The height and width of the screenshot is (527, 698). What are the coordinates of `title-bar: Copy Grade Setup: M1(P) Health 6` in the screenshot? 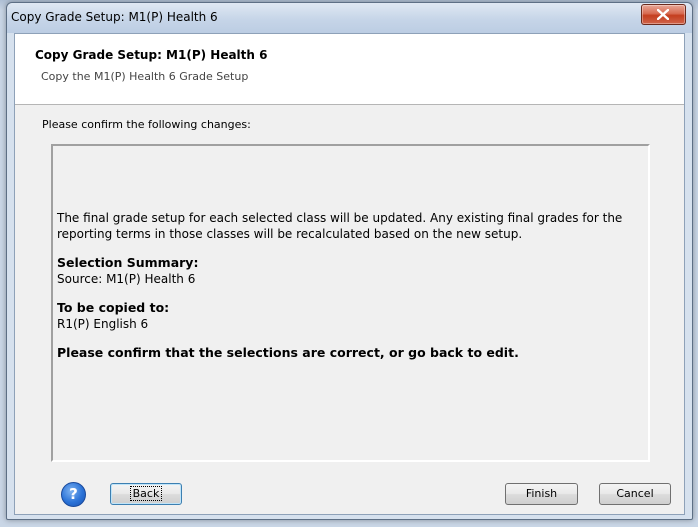 It's located at (349, 18).